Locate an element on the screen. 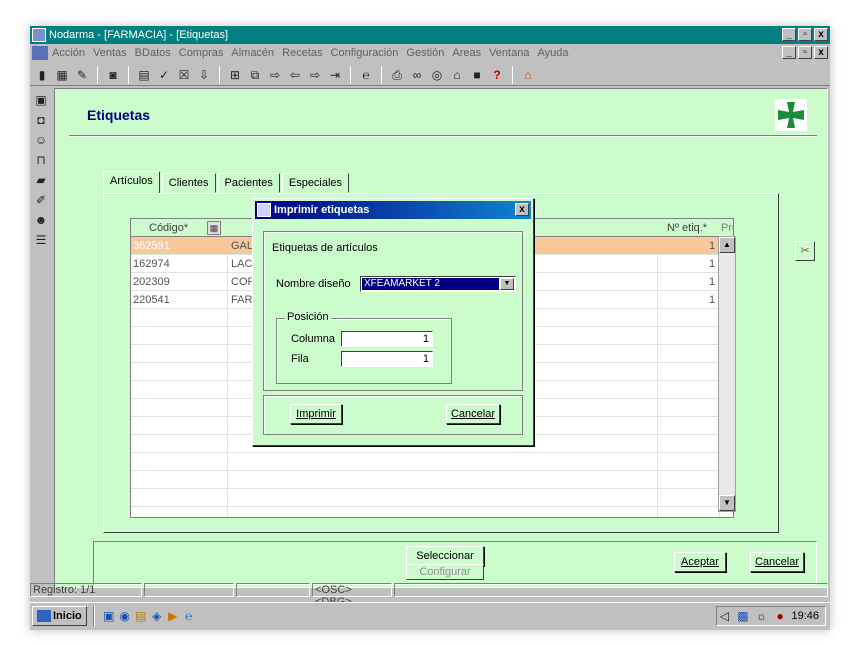  menu-ventas: Ventas is located at coordinates (110, 53).